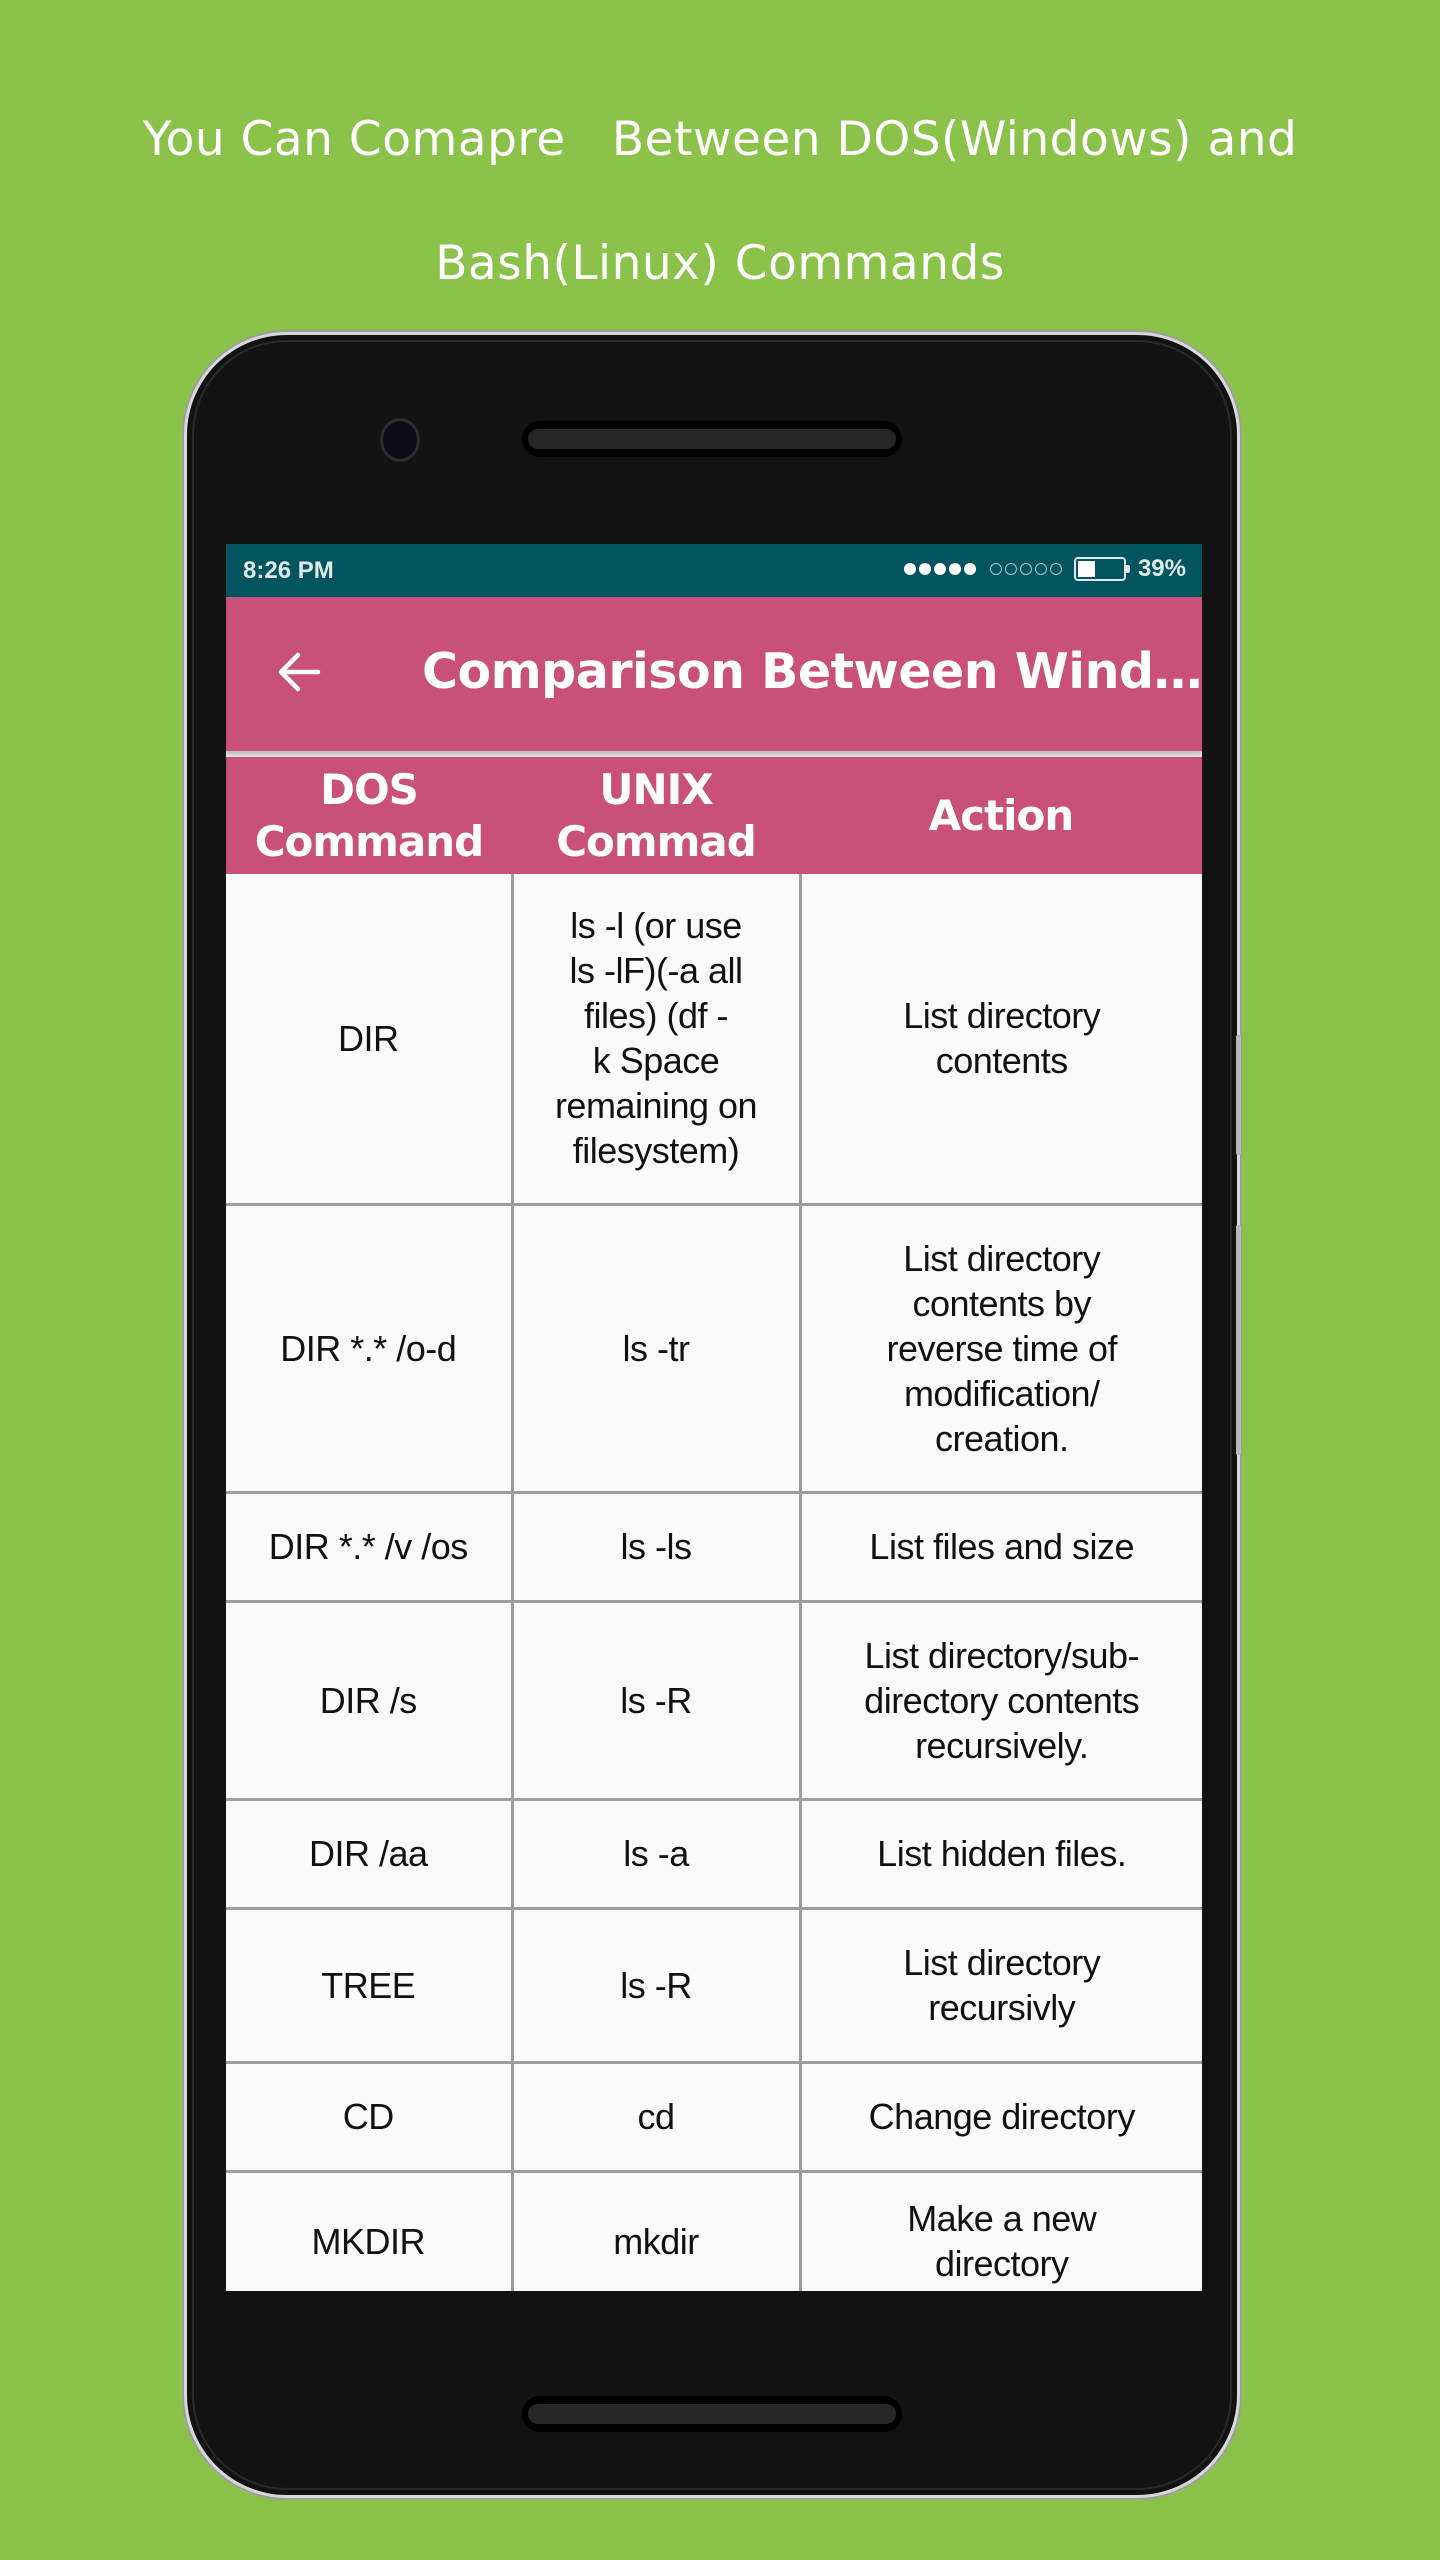  Describe the element at coordinates (369, 815) in the screenshot. I see `header-dos-command: DOS Command` at that location.